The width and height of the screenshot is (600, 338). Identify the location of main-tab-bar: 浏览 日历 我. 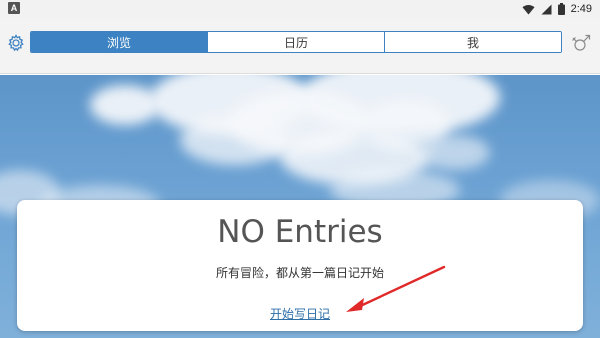
(296, 42).